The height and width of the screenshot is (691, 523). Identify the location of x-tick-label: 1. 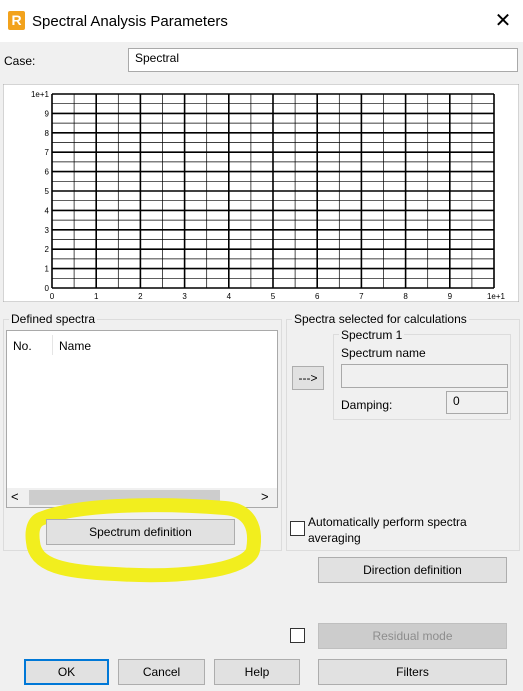
(96, 296).